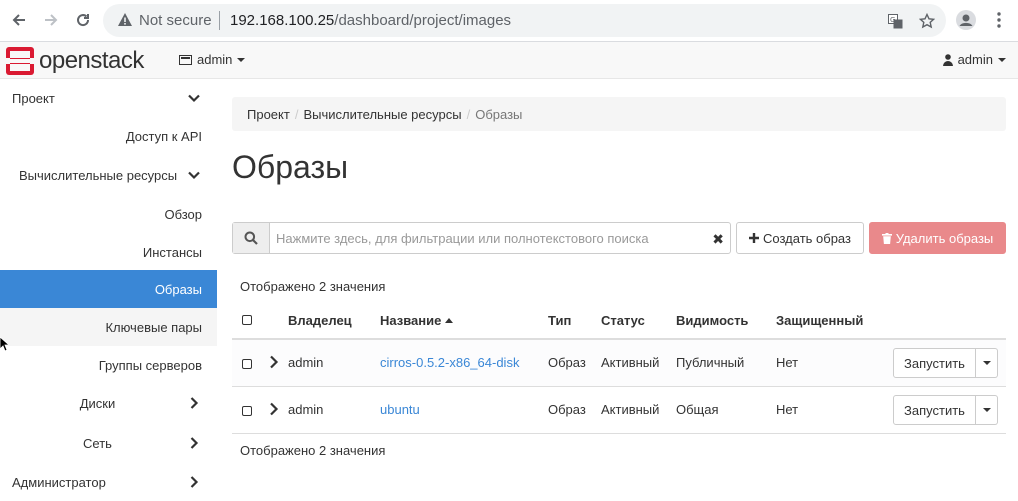 The width and height of the screenshot is (1018, 501). I want to click on url-host: 192.168.100.25, so click(282, 20).